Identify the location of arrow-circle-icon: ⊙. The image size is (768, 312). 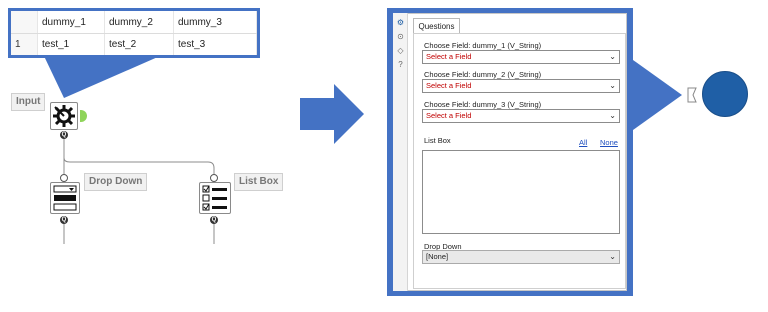
(400, 36).